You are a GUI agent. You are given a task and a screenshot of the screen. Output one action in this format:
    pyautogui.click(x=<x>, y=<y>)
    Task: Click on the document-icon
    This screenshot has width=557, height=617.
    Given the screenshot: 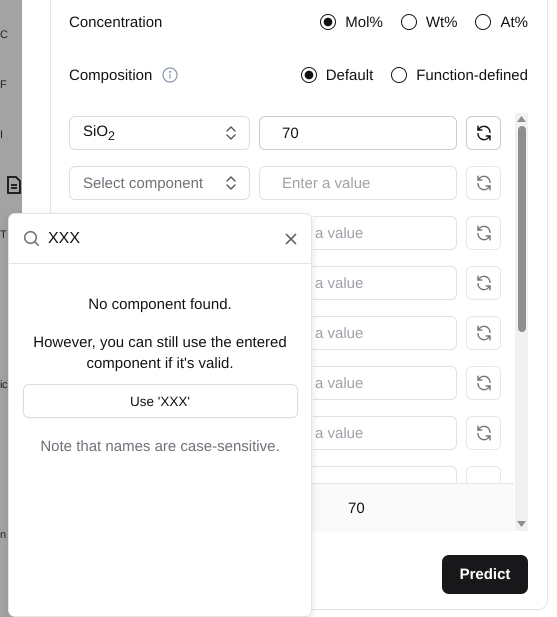 What is the action you would take?
    pyautogui.click(x=14, y=185)
    